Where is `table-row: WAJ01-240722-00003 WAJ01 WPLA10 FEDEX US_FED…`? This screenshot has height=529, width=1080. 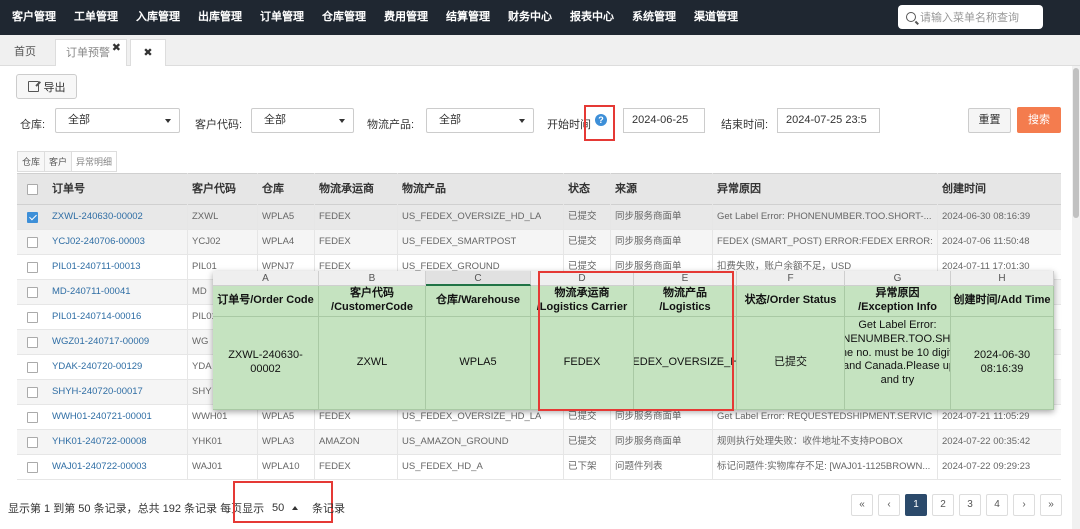
table-row: WAJ01-240722-00003 WAJ01 WPLA10 FEDEX US_FED… is located at coordinates (539, 467).